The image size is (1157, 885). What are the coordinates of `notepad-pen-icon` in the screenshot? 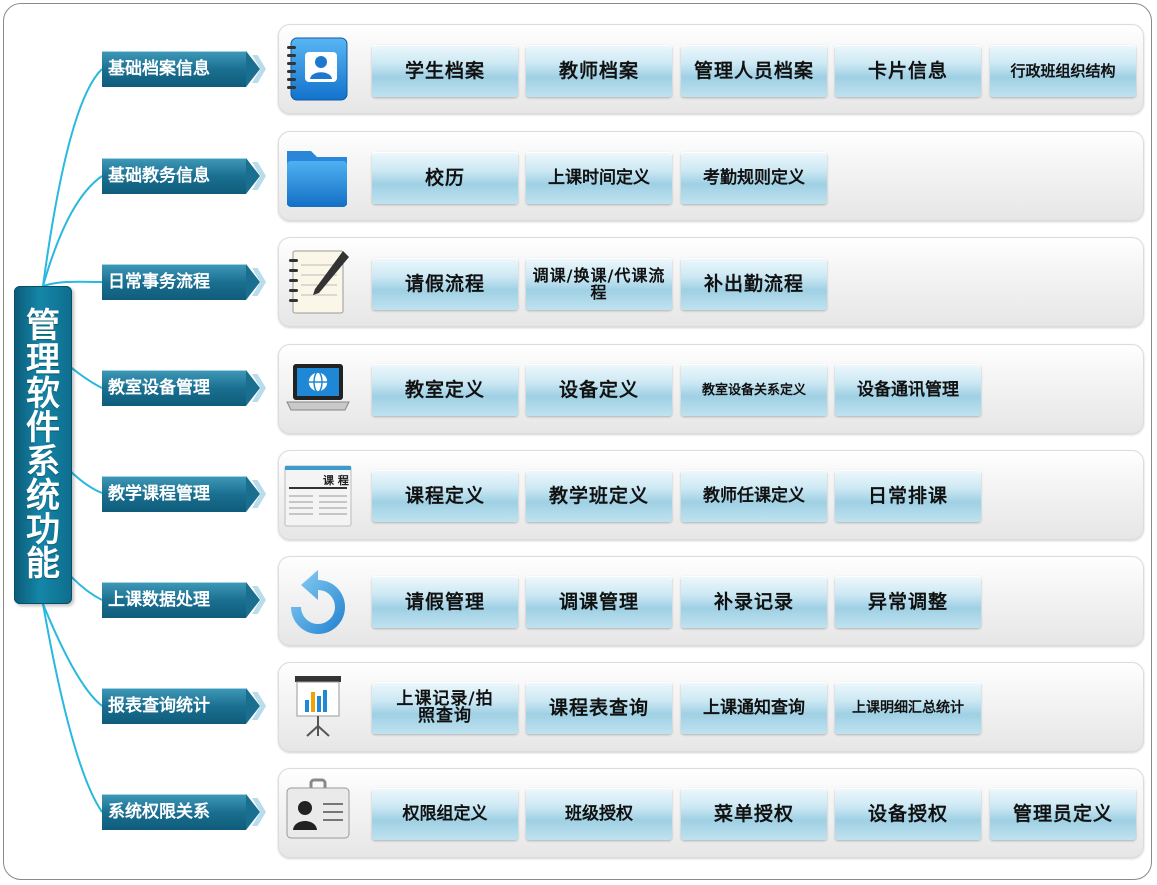 It's located at (318, 282).